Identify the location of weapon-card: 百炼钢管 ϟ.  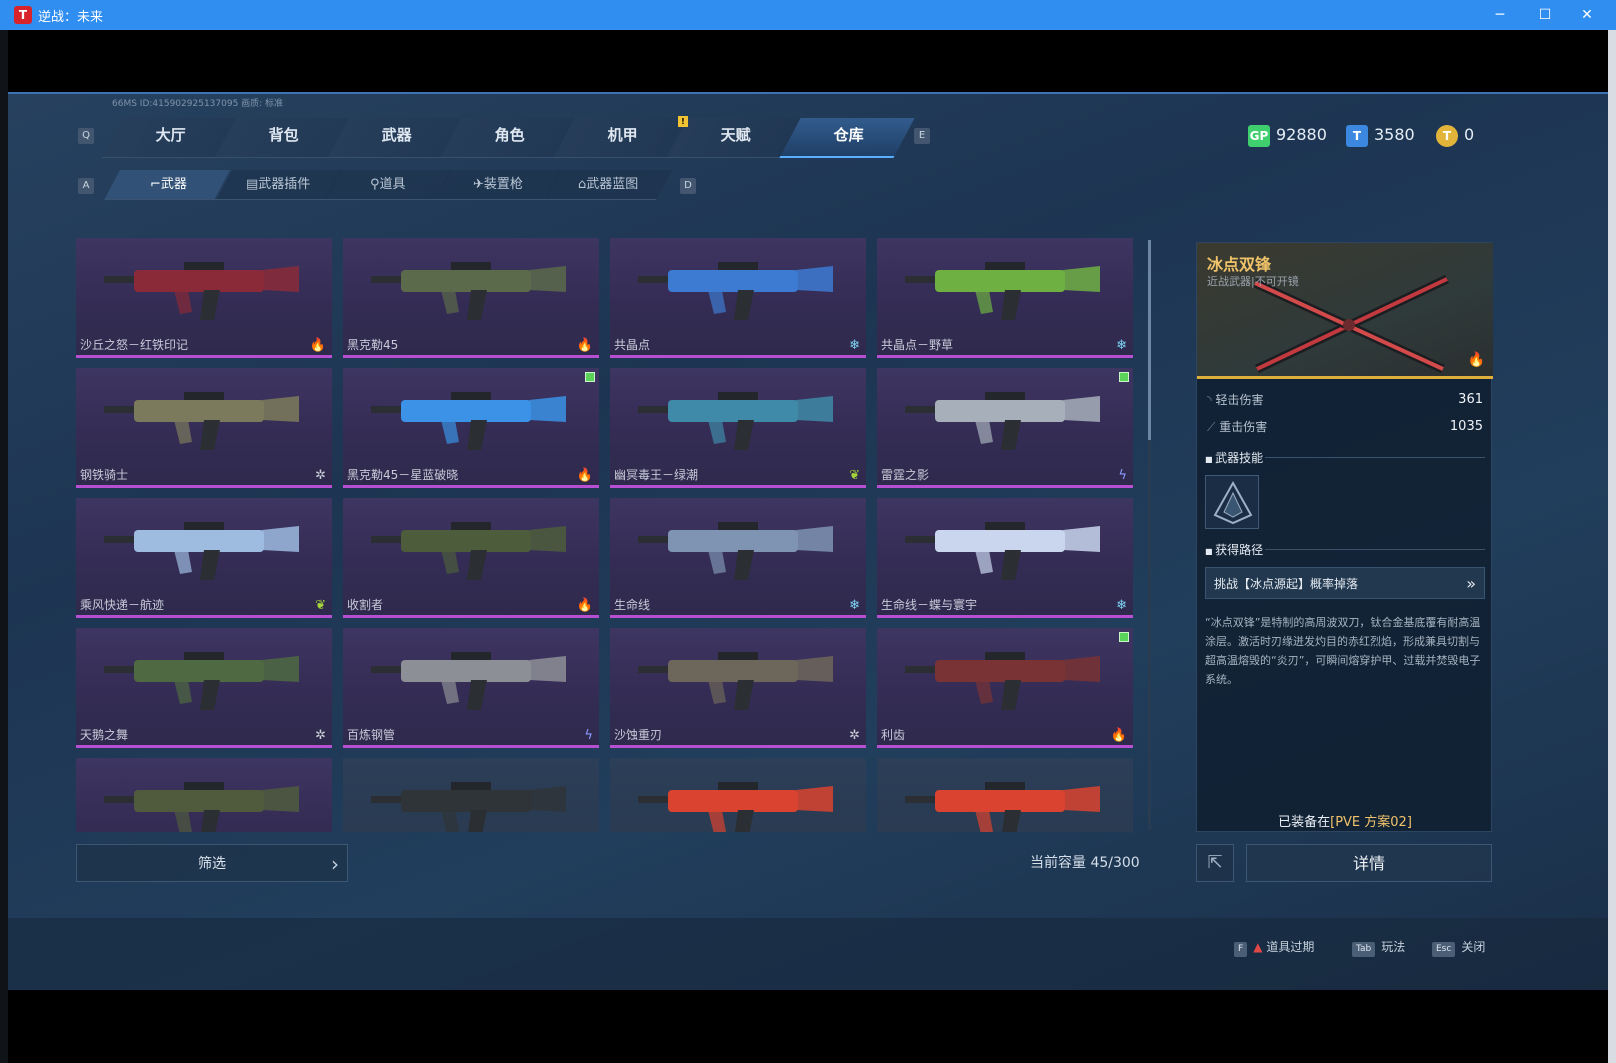
(471, 688).